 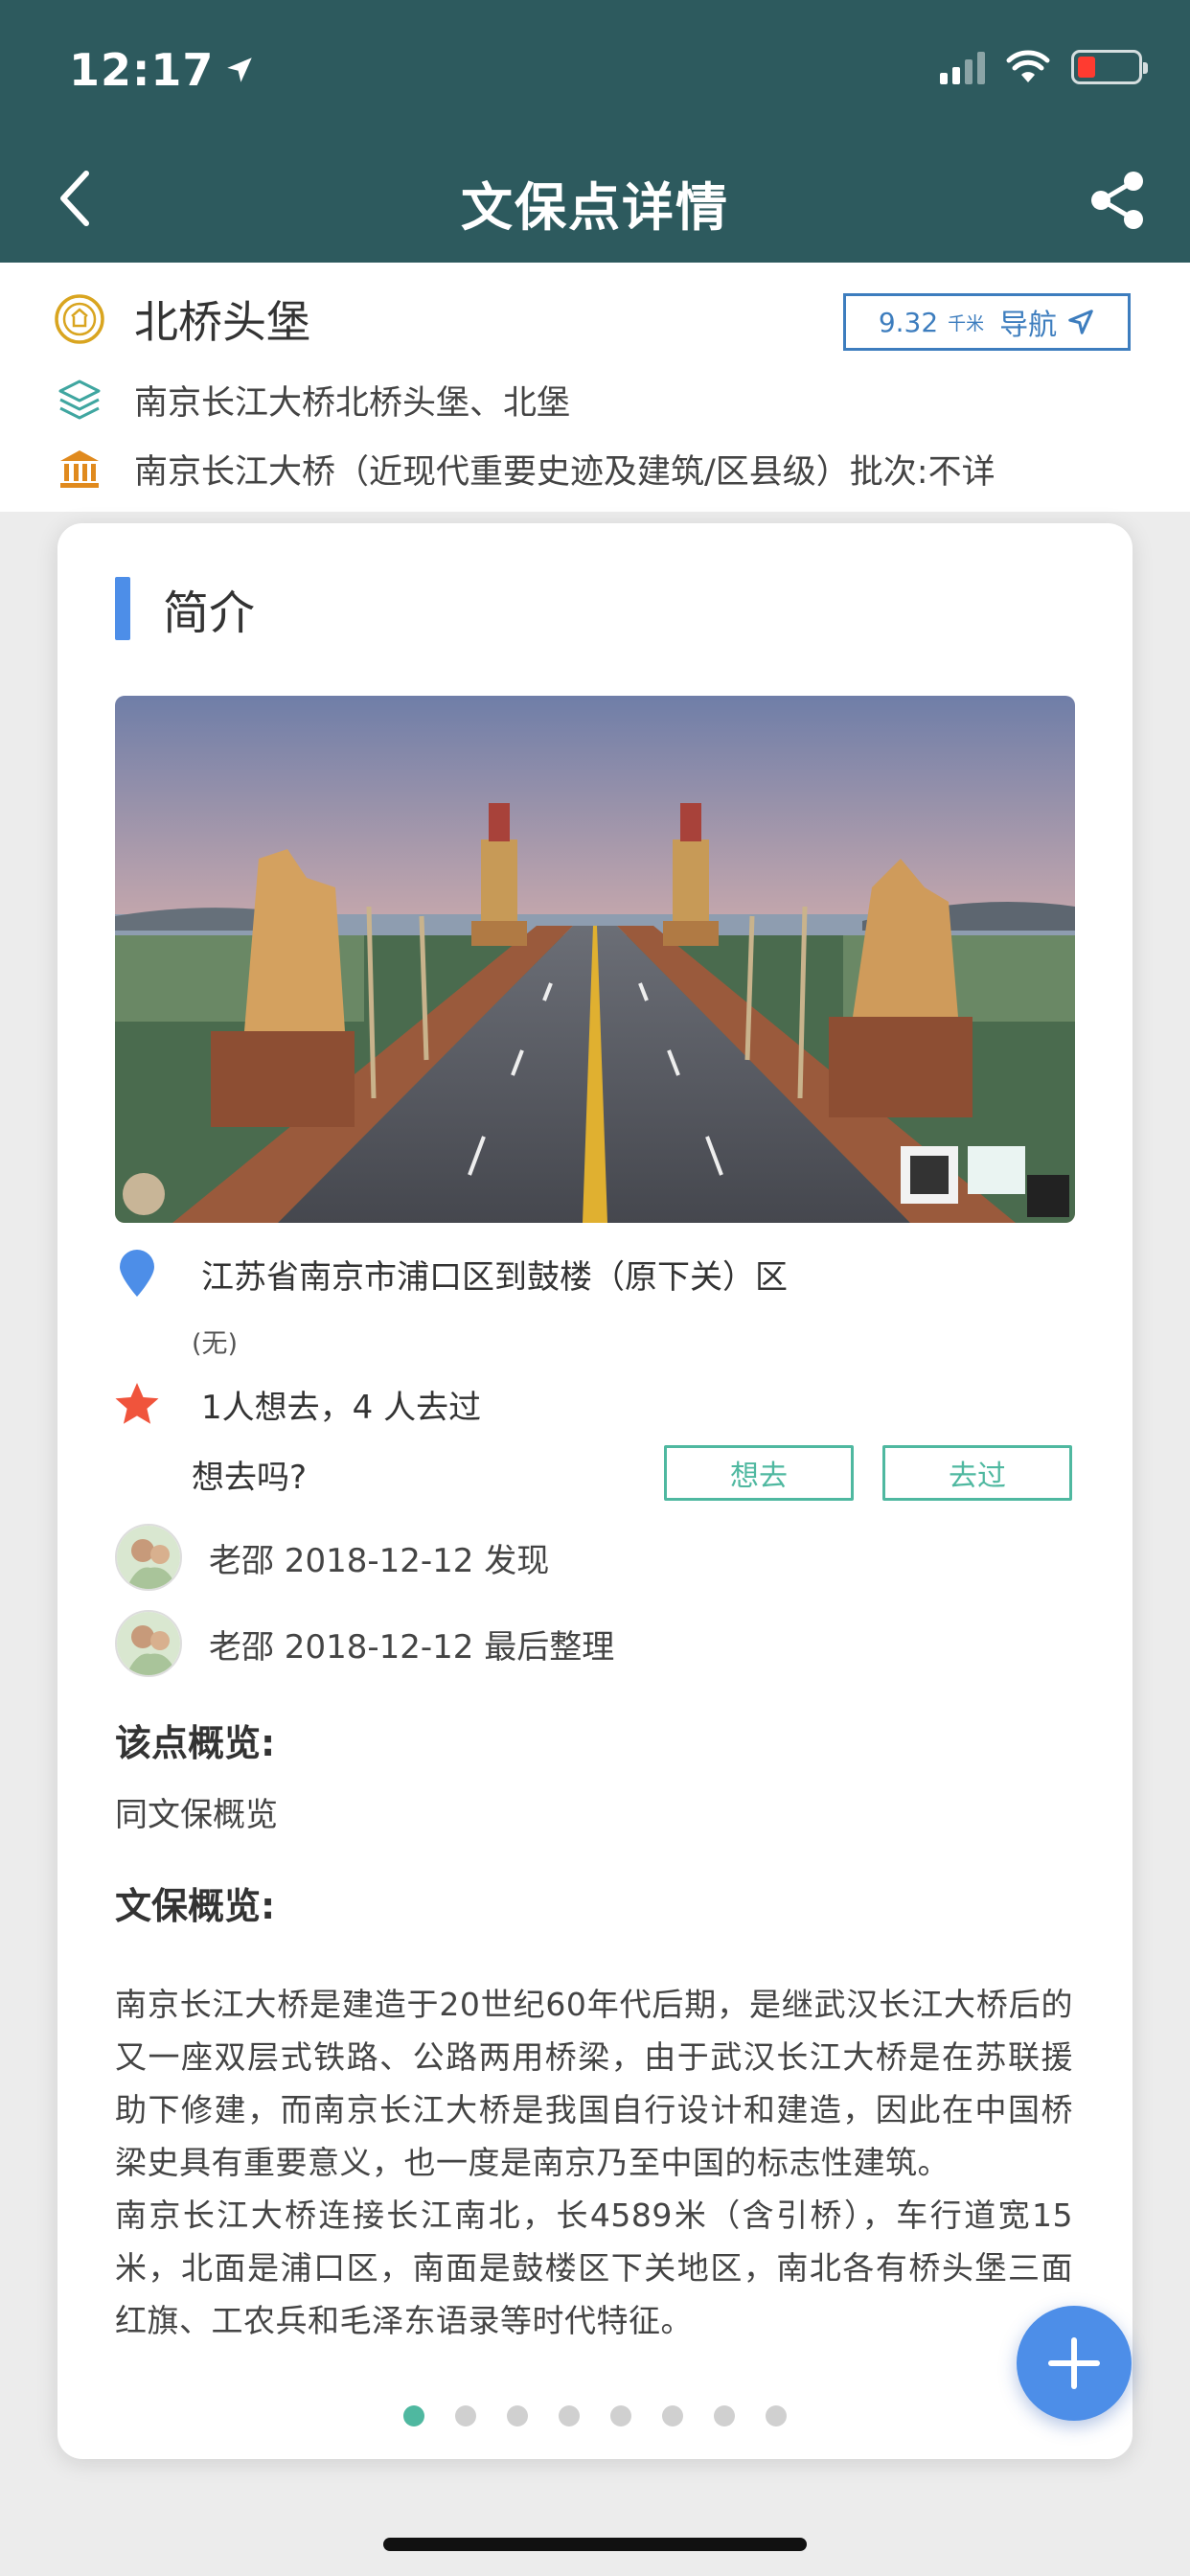 What do you see at coordinates (412, 1647) in the screenshot?
I see `last-edited-info: 老邵 2018-12-12 最后整理` at bounding box center [412, 1647].